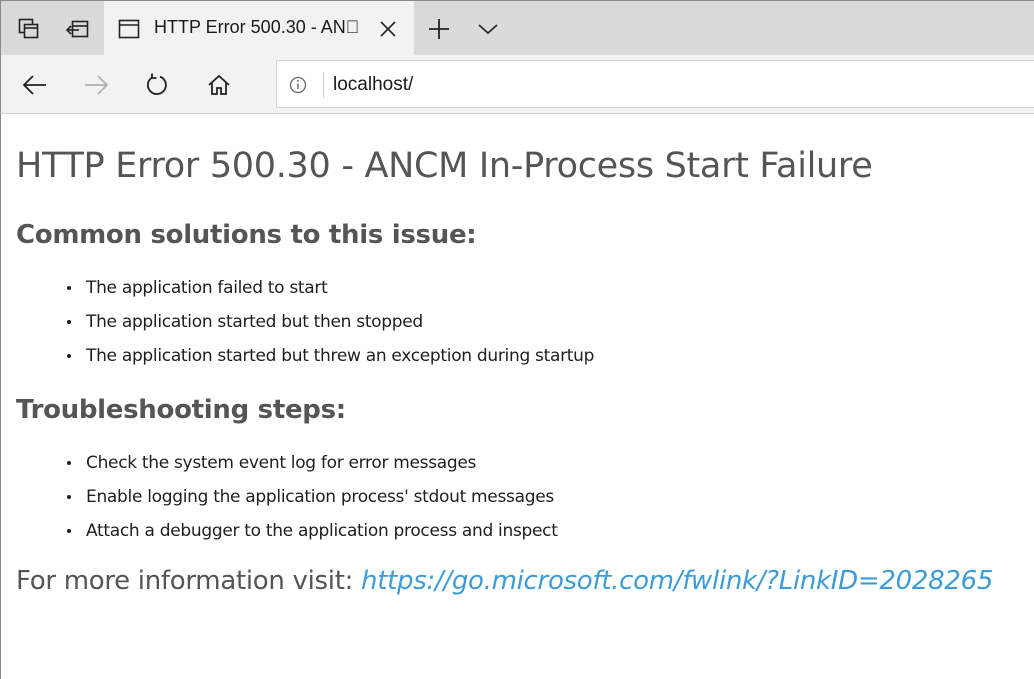 This screenshot has height=679, width=1034. Describe the element at coordinates (185, 581) in the screenshot. I see `more-info-label: For more information visit:` at that location.